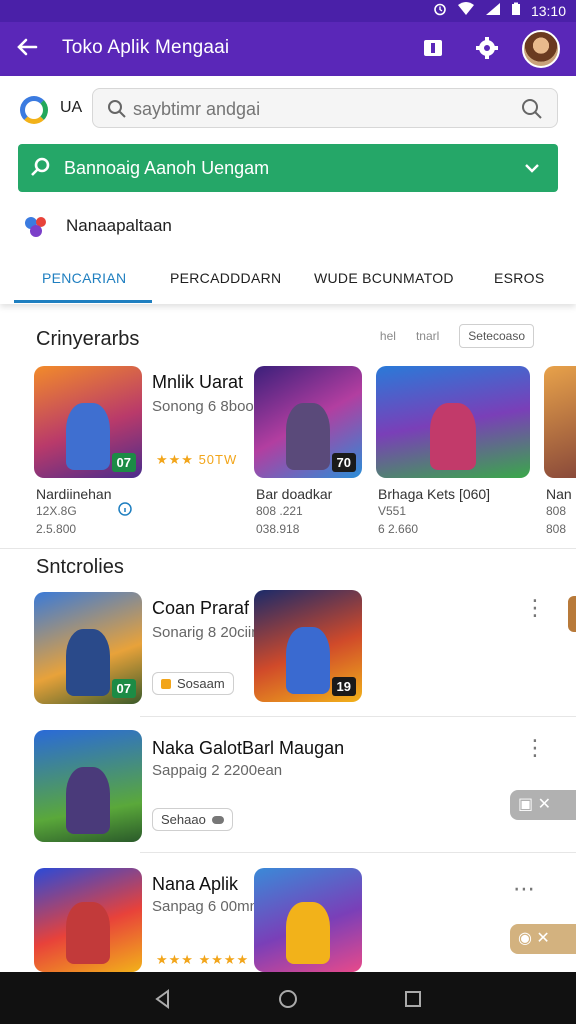  What do you see at coordinates (201, 683) in the screenshot?
I see `tag-label: Sosaam` at bounding box center [201, 683].